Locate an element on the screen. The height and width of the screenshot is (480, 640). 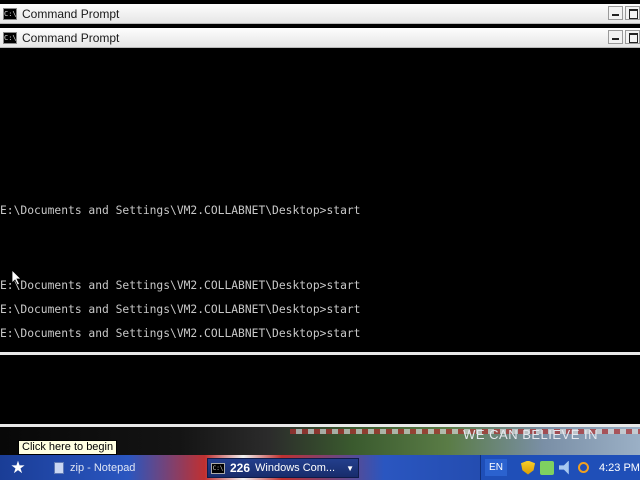
search-icon is located at coordinates (583, 467).